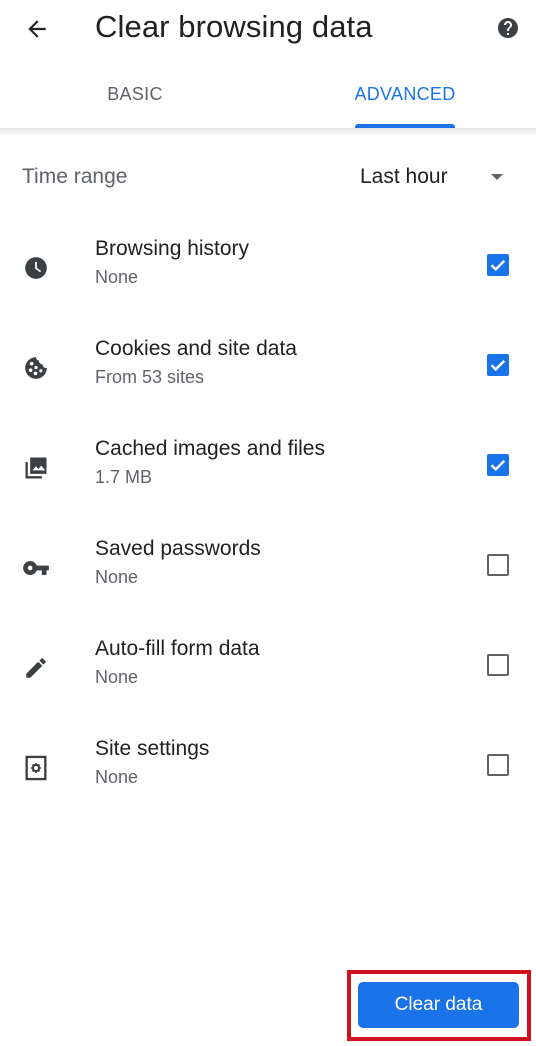  What do you see at coordinates (196, 348) in the screenshot?
I see `option-title: Cookies and site data` at bounding box center [196, 348].